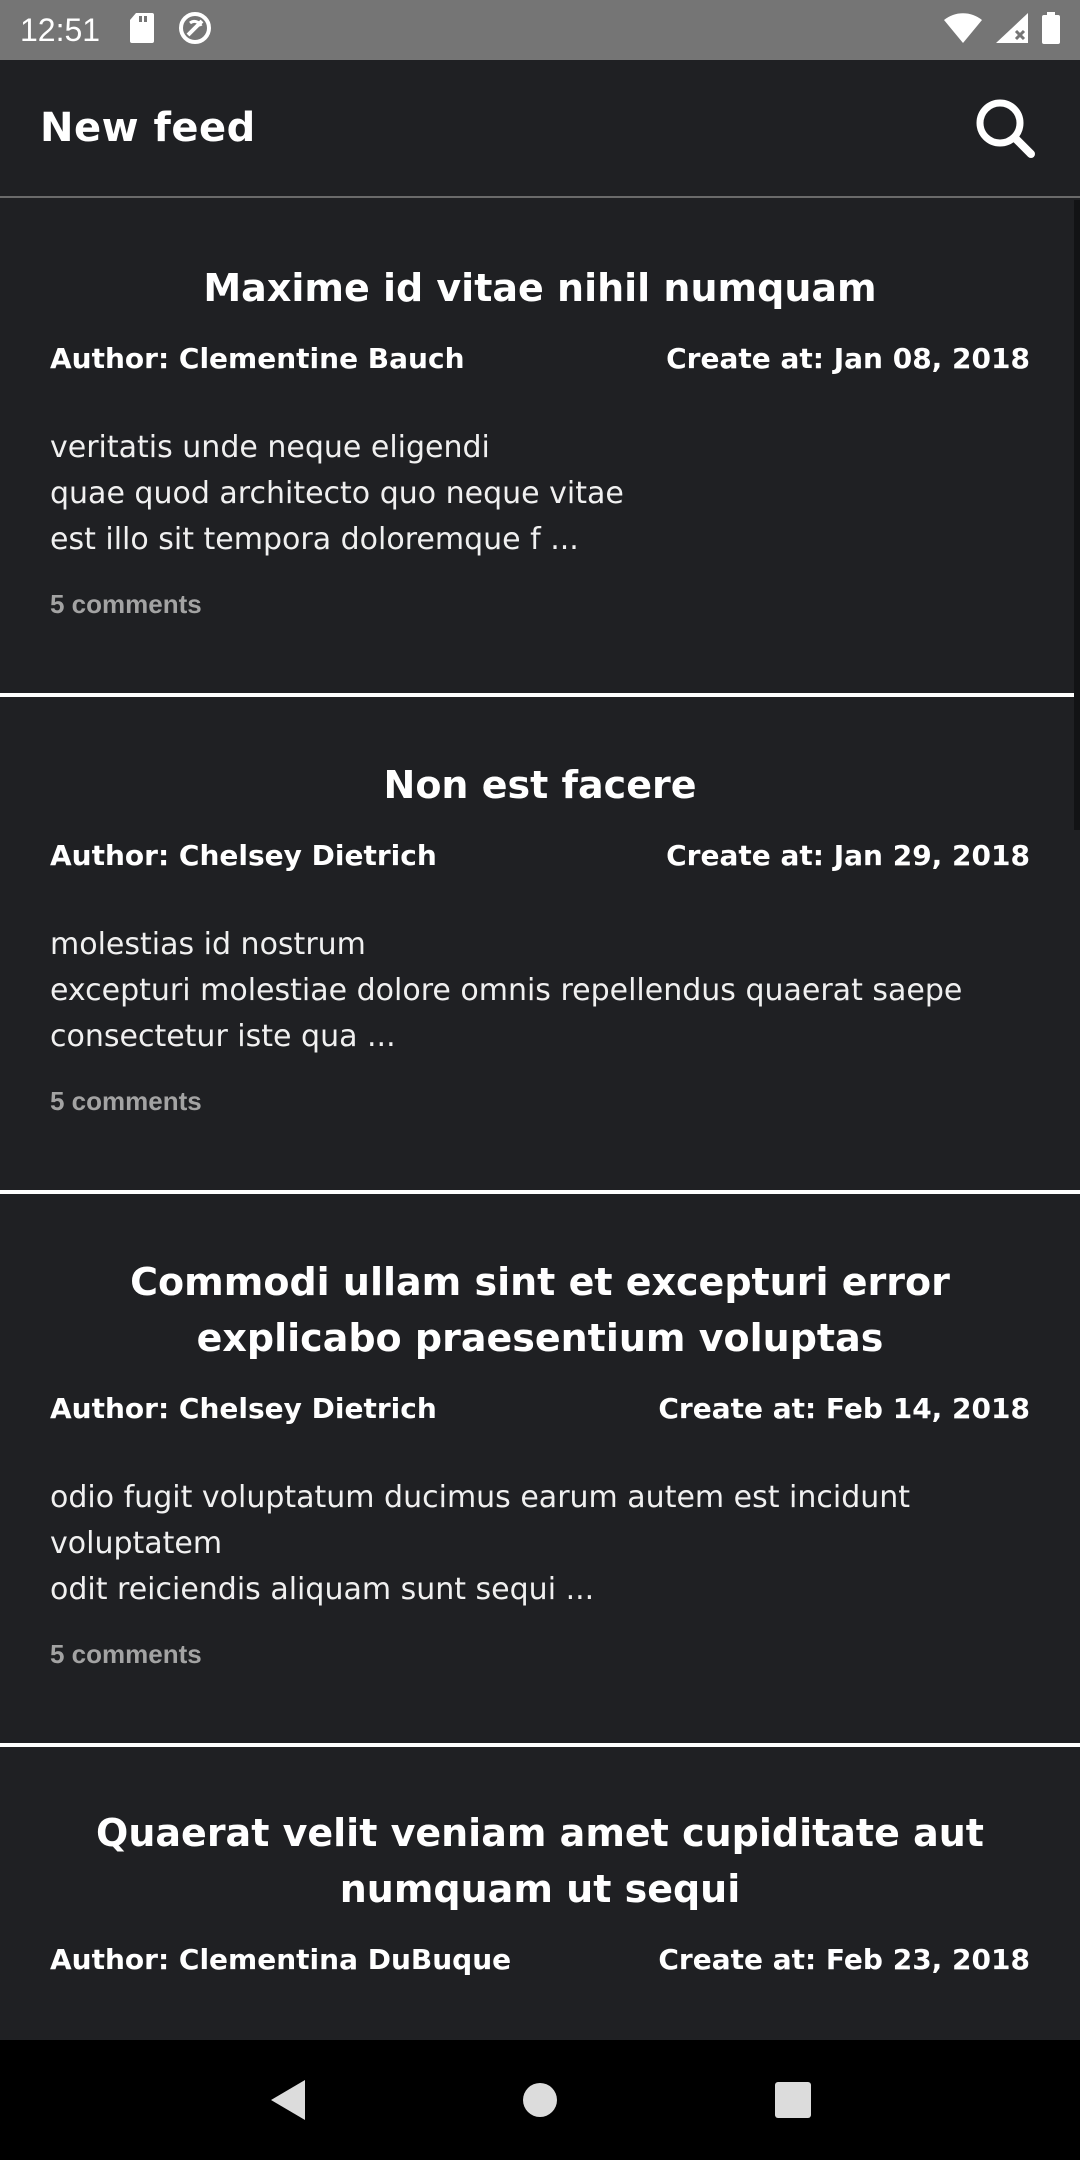 Image resolution: width=1080 pixels, height=2160 pixels. I want to click on home-button, so click(540, 2100).